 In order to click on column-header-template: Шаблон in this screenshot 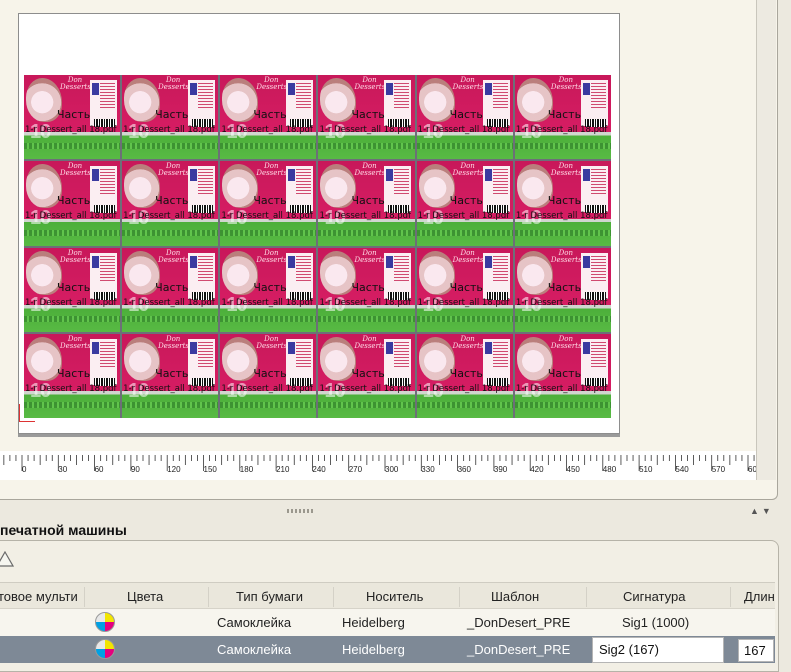, I will do `click(515, 596)`.